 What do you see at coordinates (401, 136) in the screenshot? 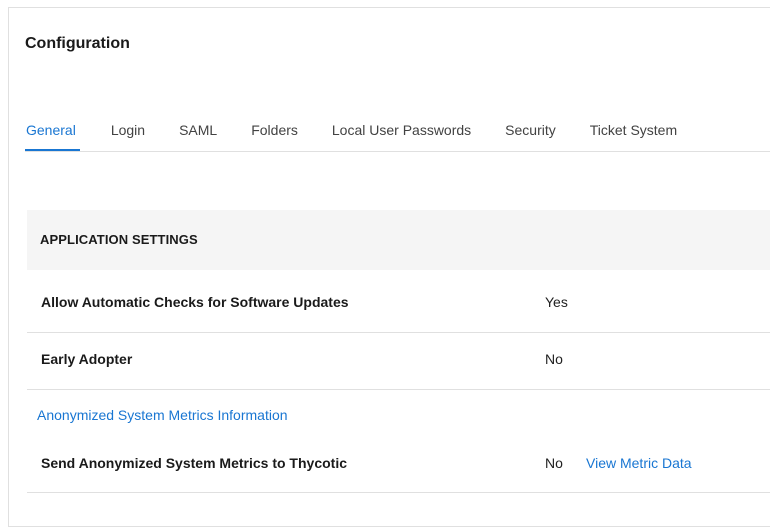
I see `tab-local-user-passwords: Local User Passwords` at bounding box center [401, 136].